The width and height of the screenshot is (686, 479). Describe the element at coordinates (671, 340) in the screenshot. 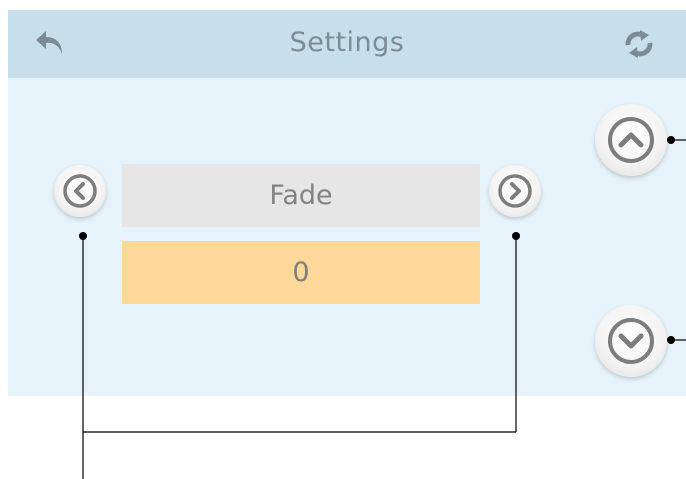

I see `callout-dot-down` at that location.